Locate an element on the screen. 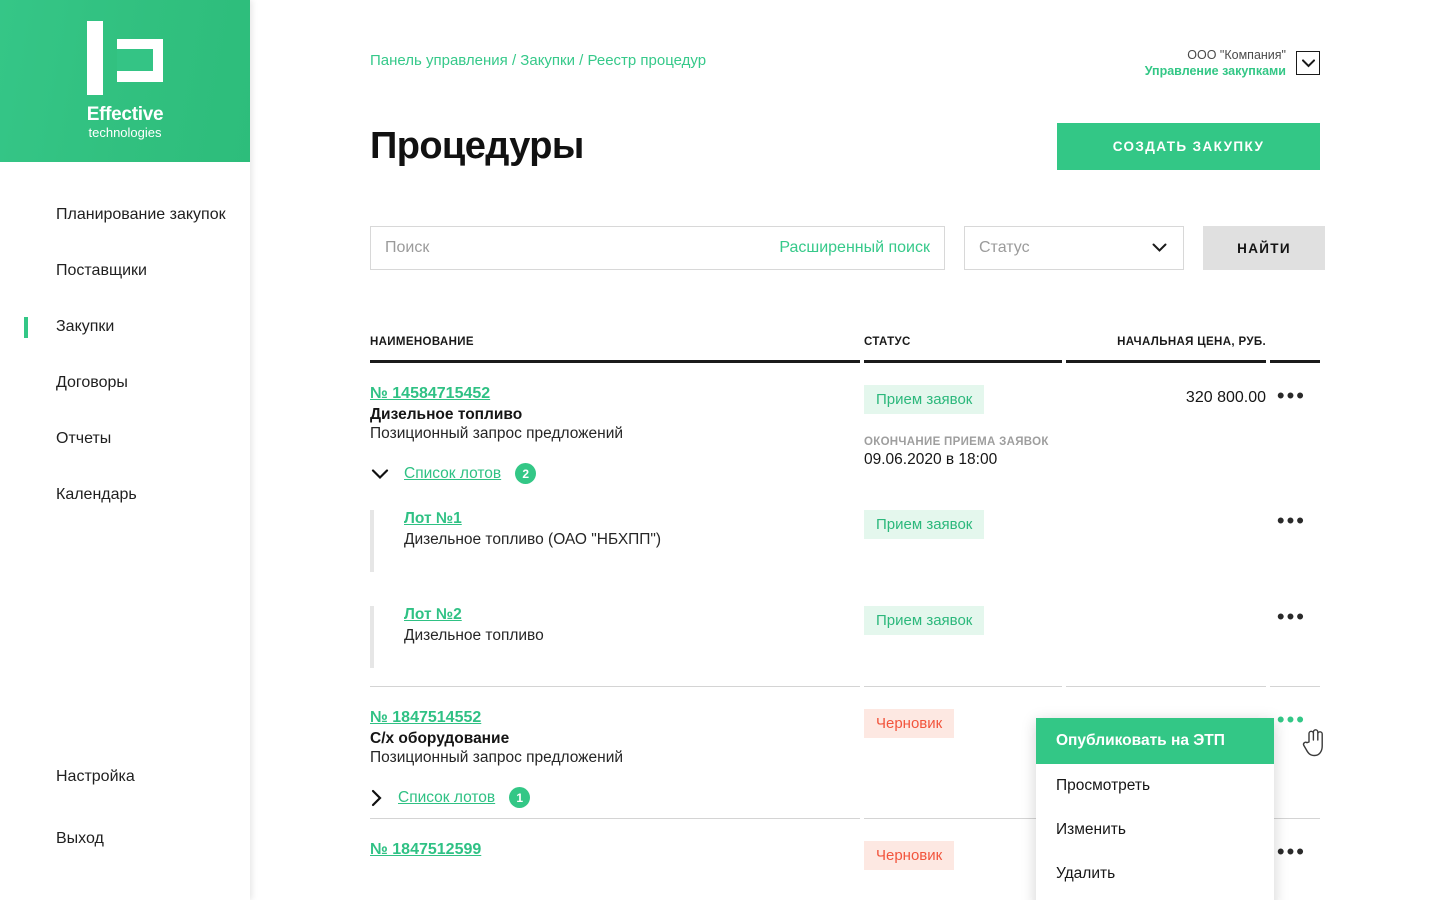  lot-status-cell: Прием заявок is located at coordinates (965, 541).